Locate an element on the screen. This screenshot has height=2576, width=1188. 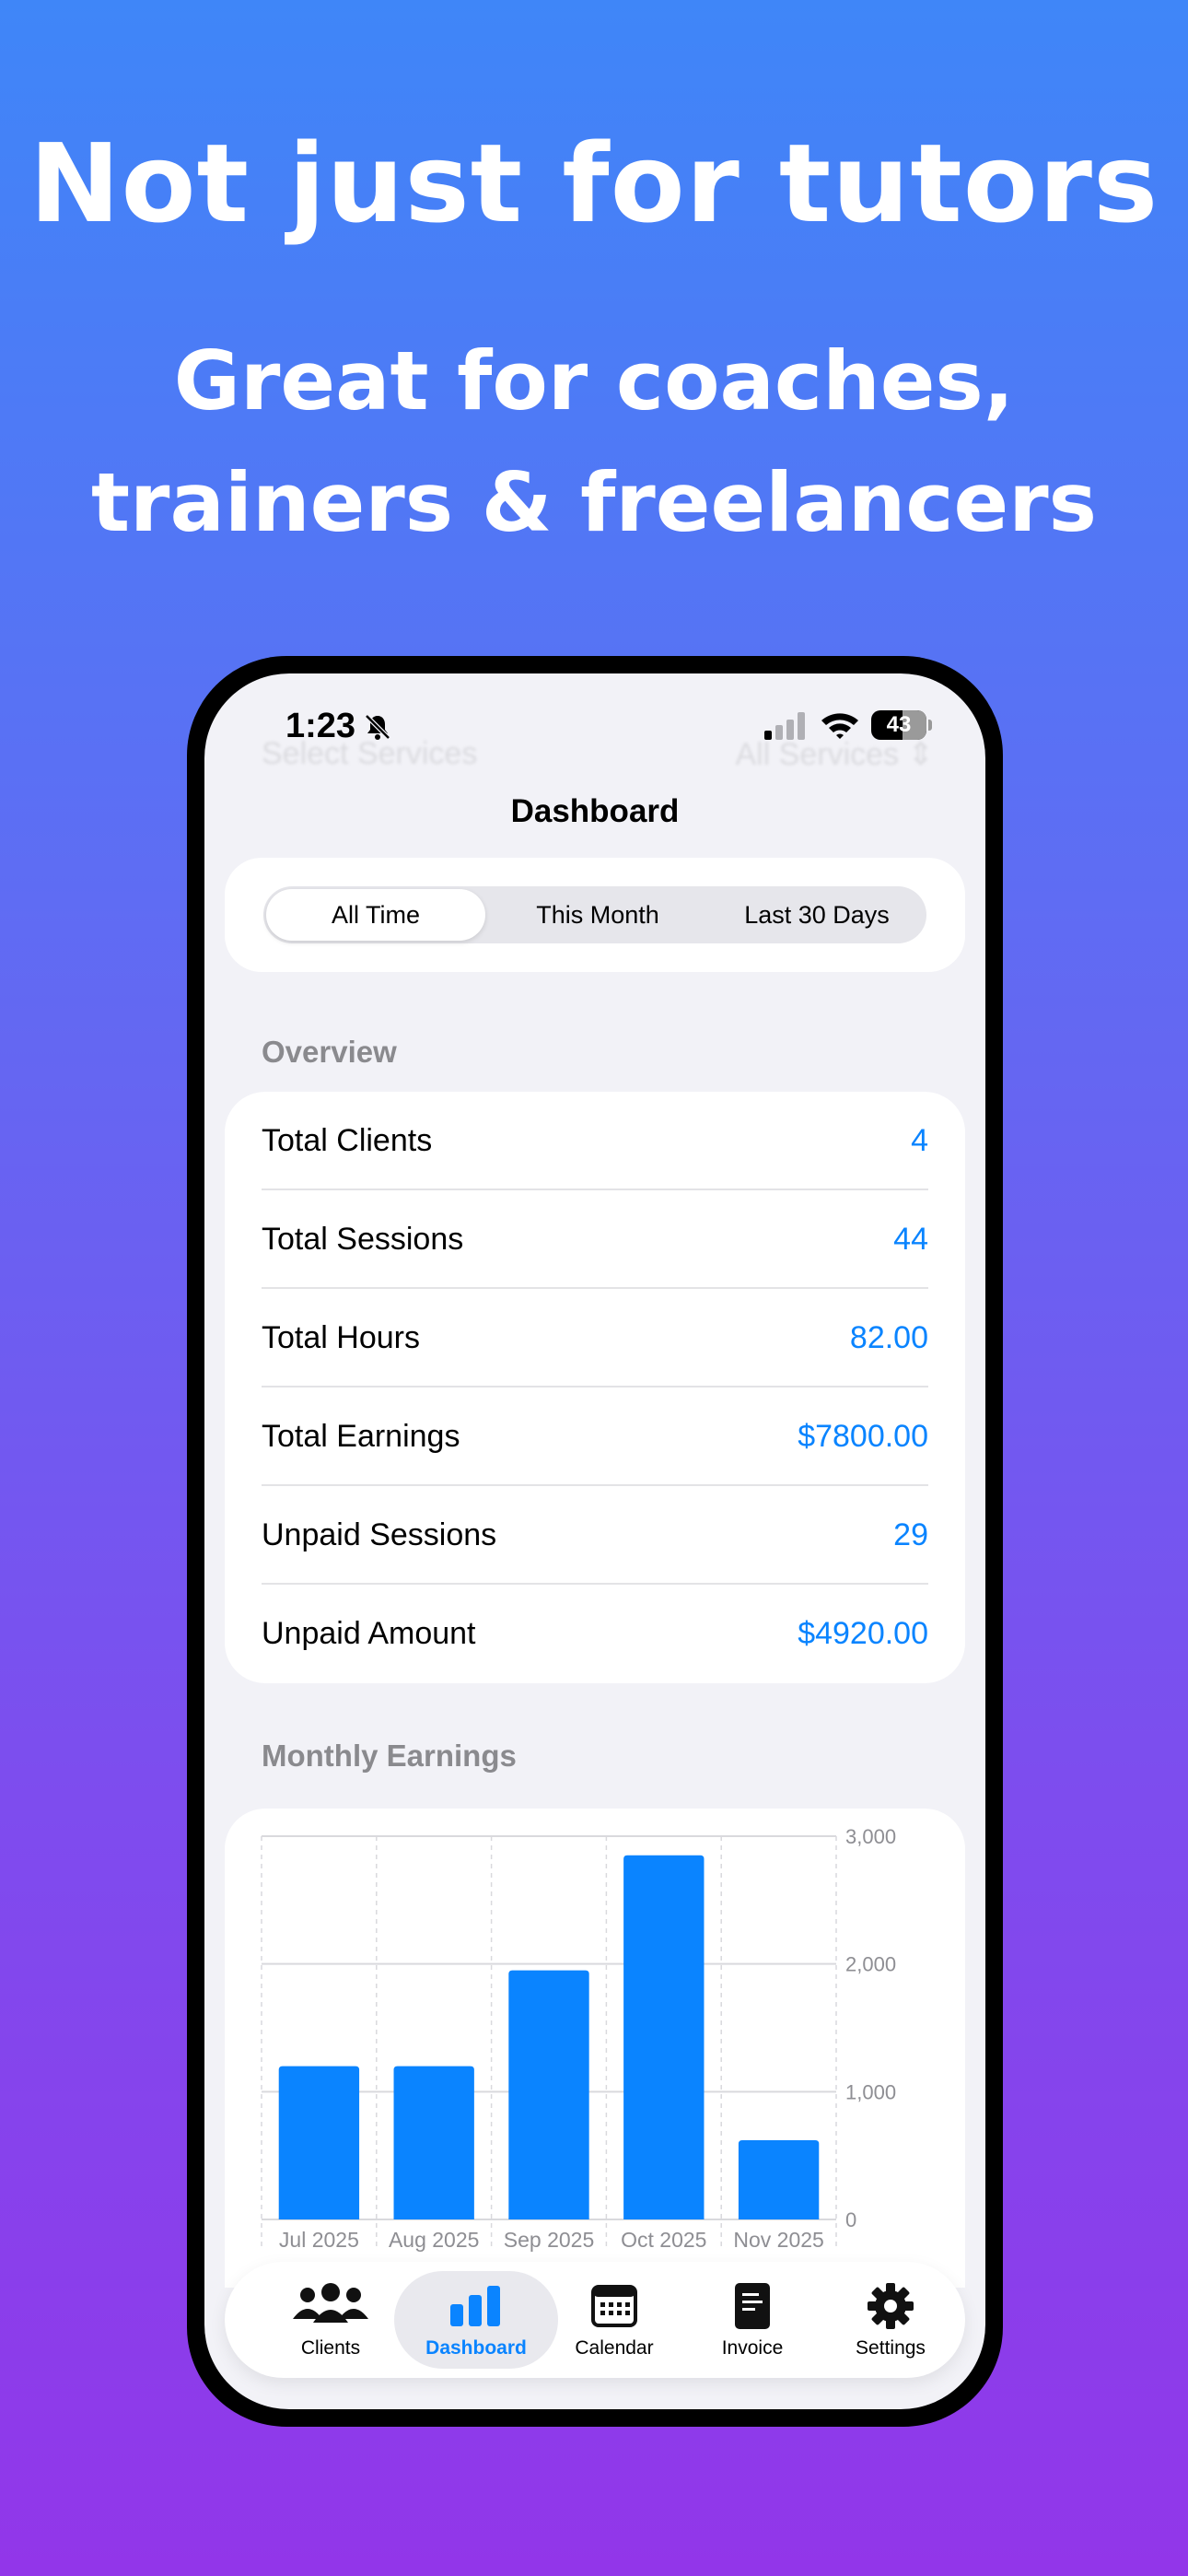
tab-label: Settings is located at coordinates (891, 2348).